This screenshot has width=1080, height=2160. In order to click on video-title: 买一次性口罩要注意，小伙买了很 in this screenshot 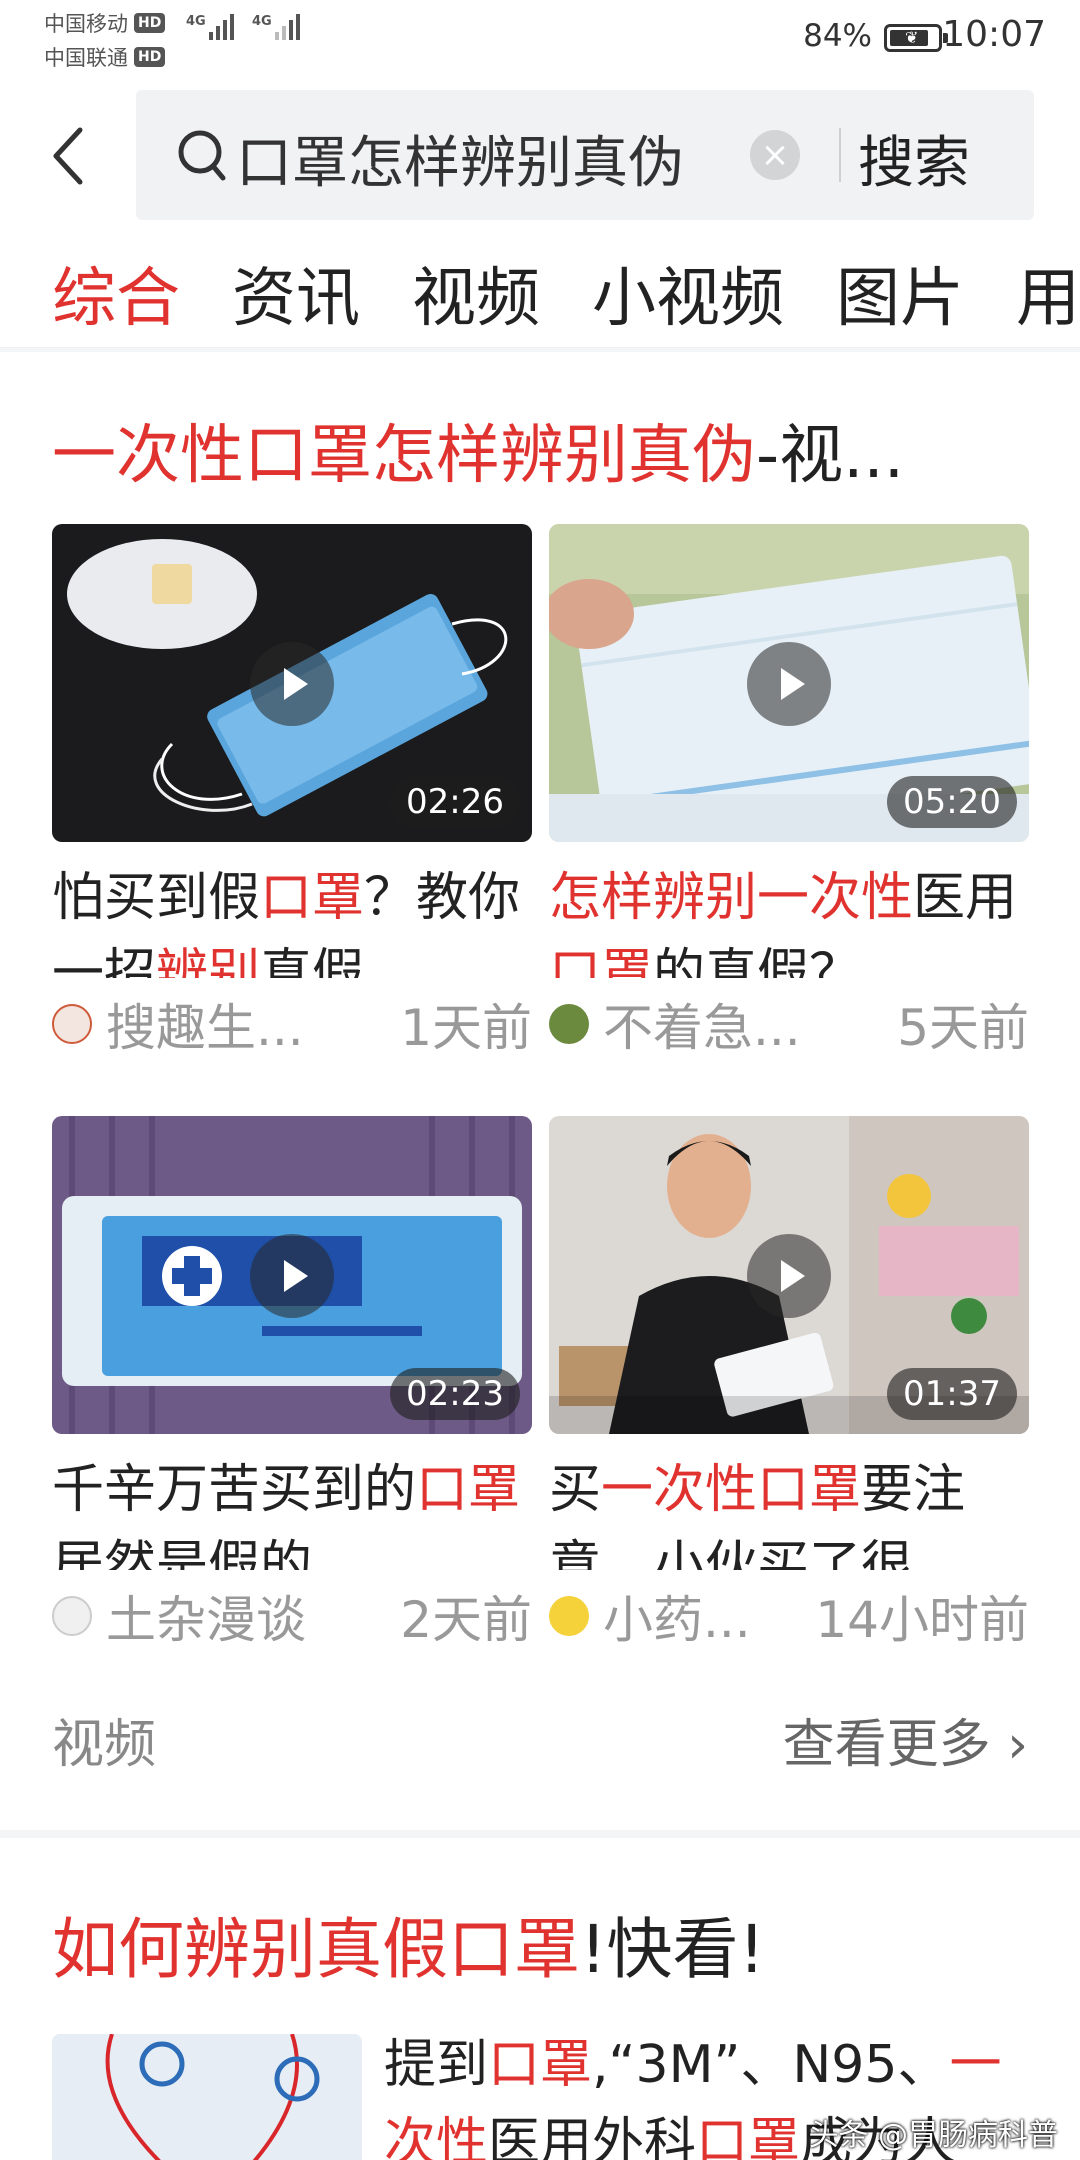, I will do `click(789, 1511)`.